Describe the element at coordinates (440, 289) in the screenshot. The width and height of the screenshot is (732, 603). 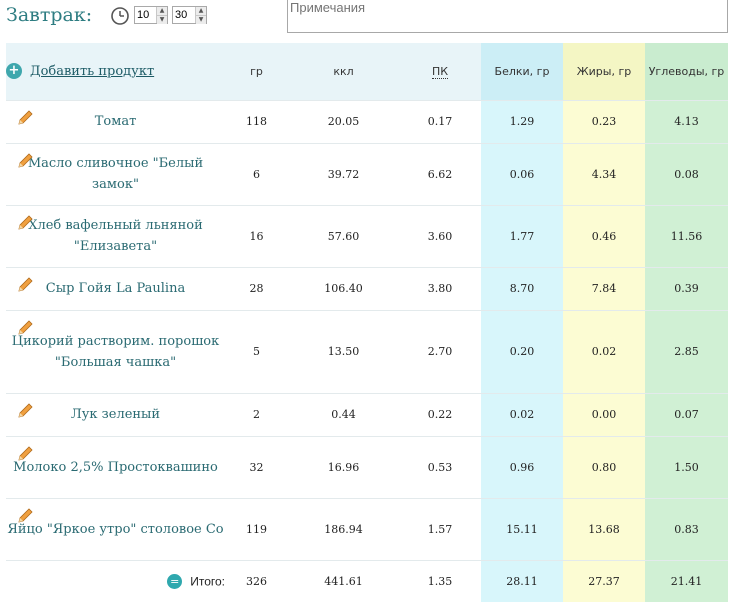
I see `pk-cell: 3.80` at that location.